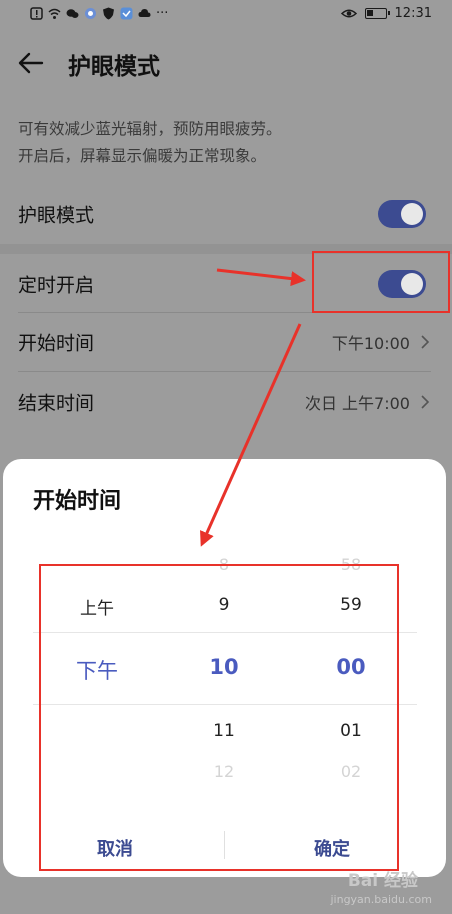 This screenshot has height=914, width=452. What do you see at coordinates (226, 342) in the screenshot?
I see `start-time-row: 开始时间 下午10:00` at bounding box center [226, 342].